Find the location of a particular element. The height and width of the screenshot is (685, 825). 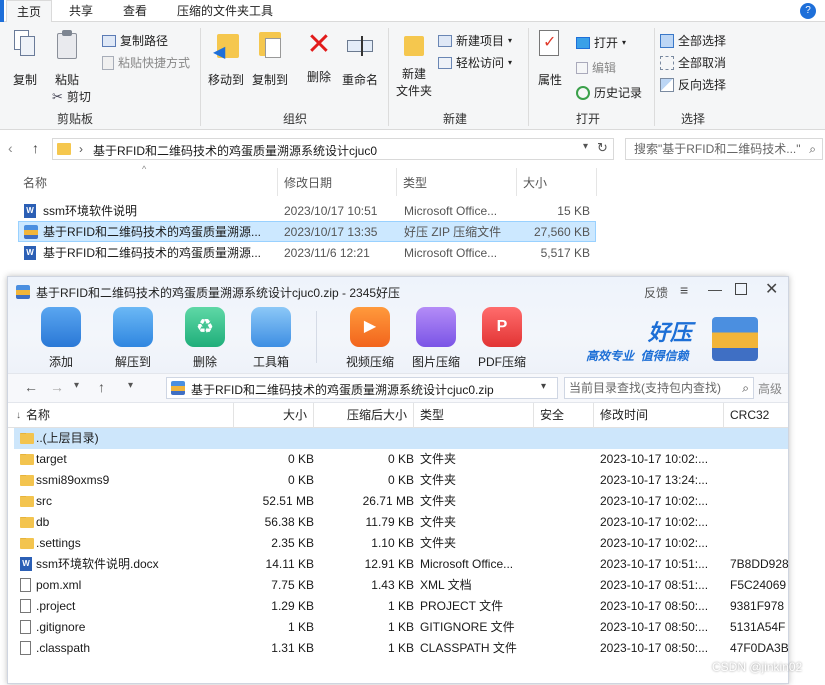

history-dropdown-icon: ▾ is located at coordinates (76, 385).